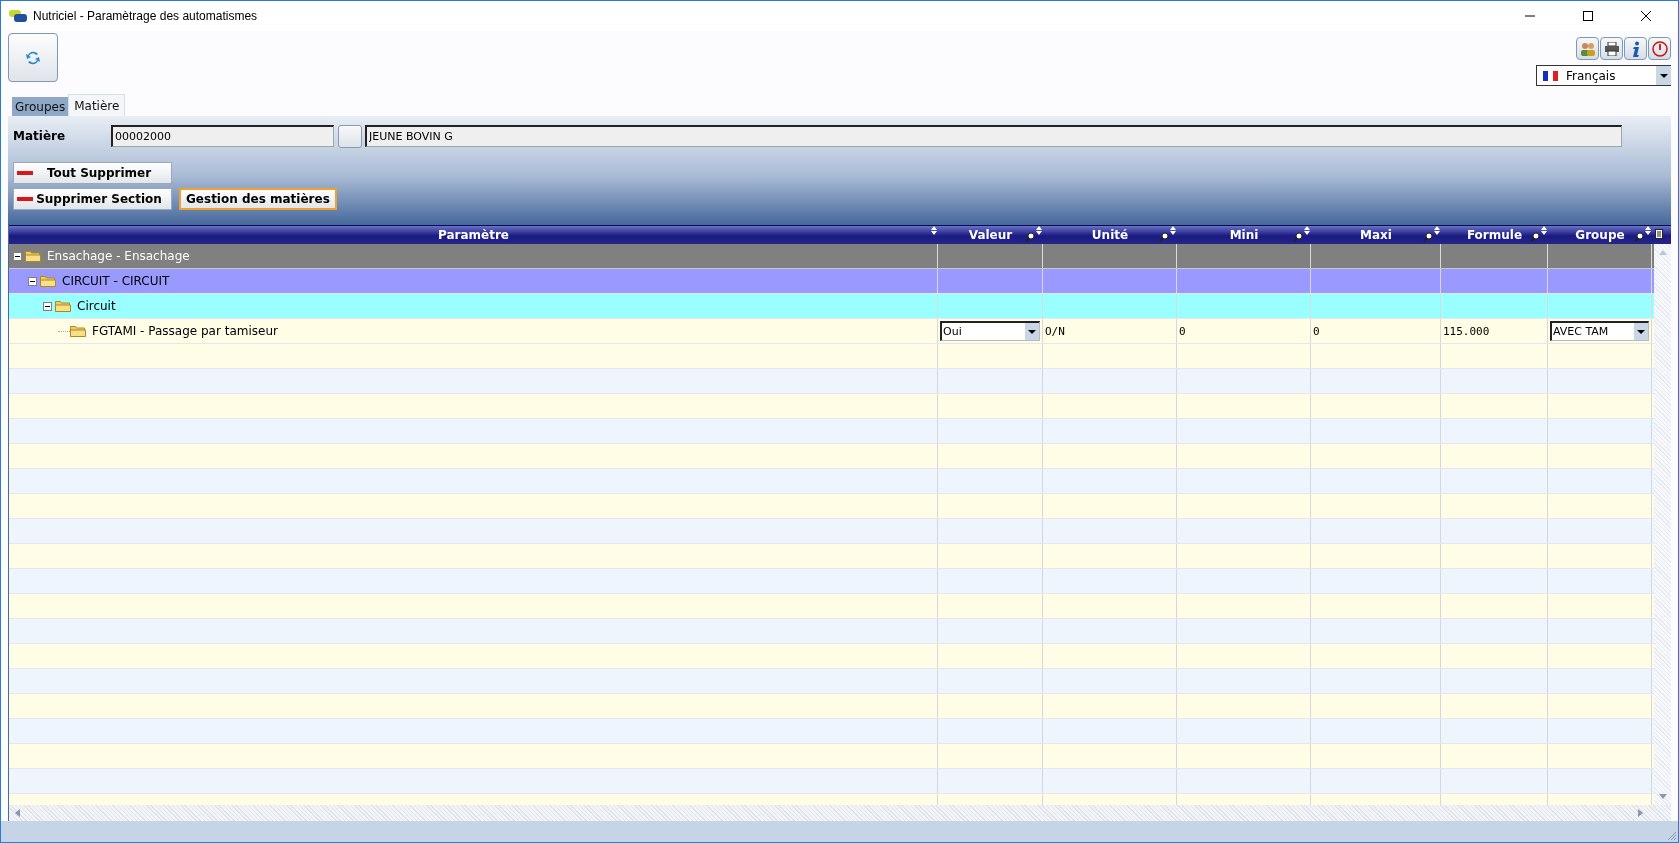  What do you see at coordinates (97, 105) in the screenshot?
I see `tab: Matière` at bounding box center [97, 105].